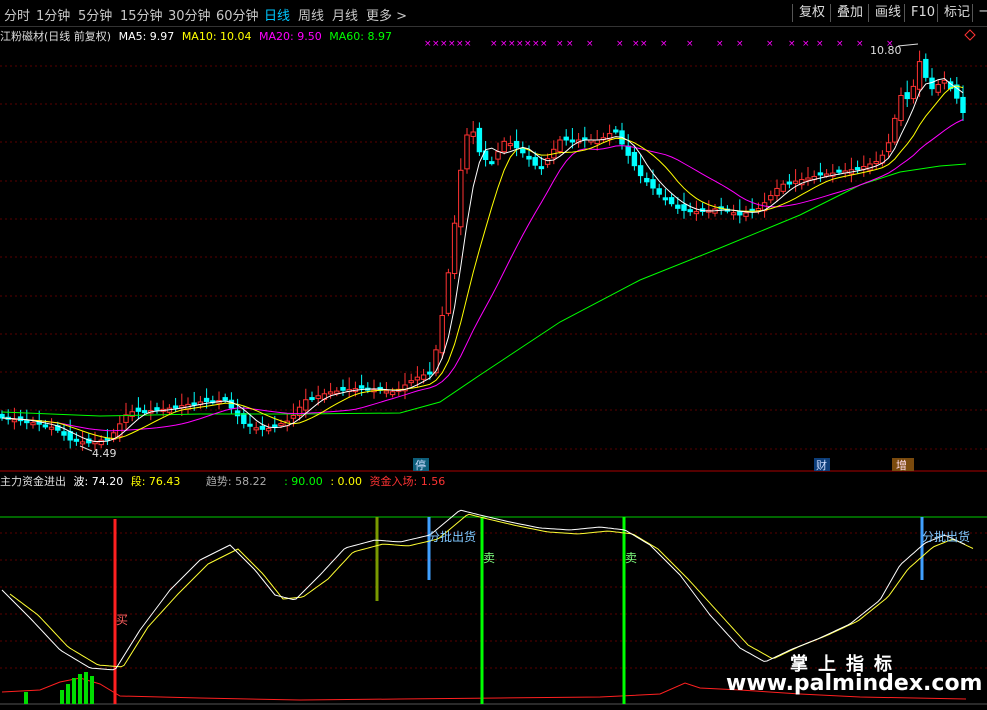 The height and width of the screenshot is (710, 987). Describe the element at coordinates (886, 50) in the screenshot. I see `high-price-label: 10.80` at that location.